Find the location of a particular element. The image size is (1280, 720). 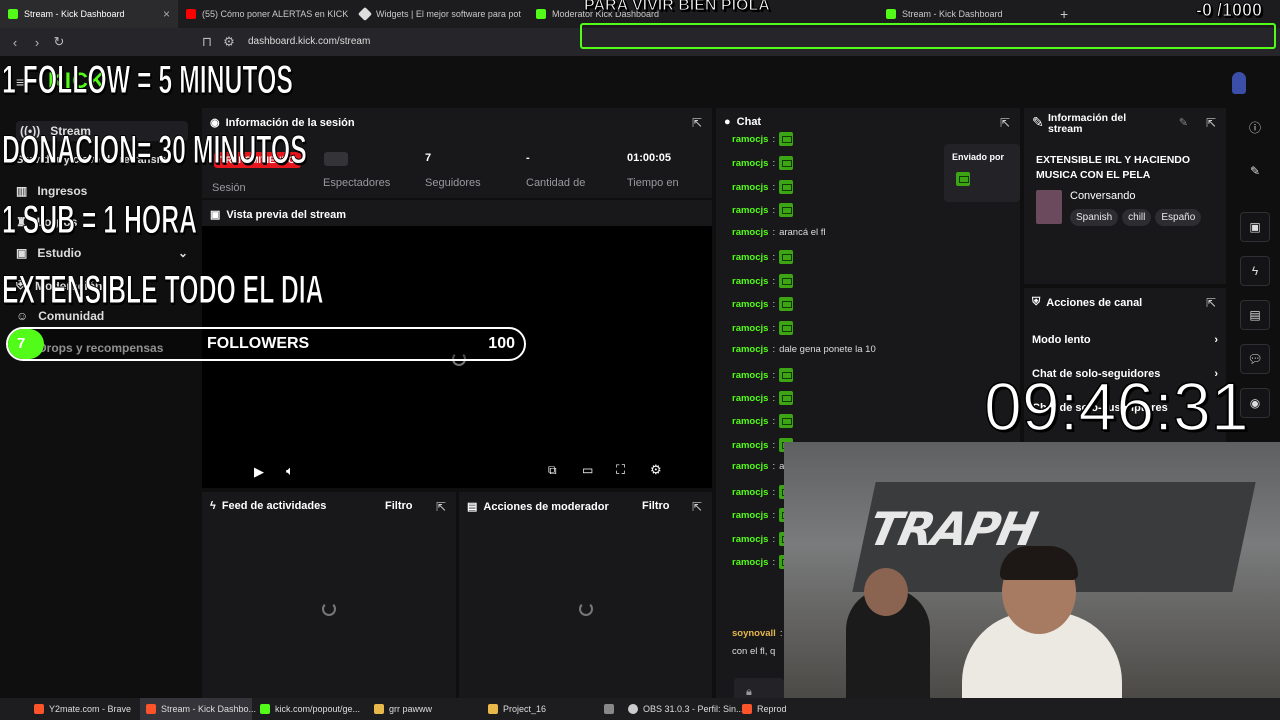

overlay-top-right-counter: -0 /1000 is located at coordinates (1229, 10).